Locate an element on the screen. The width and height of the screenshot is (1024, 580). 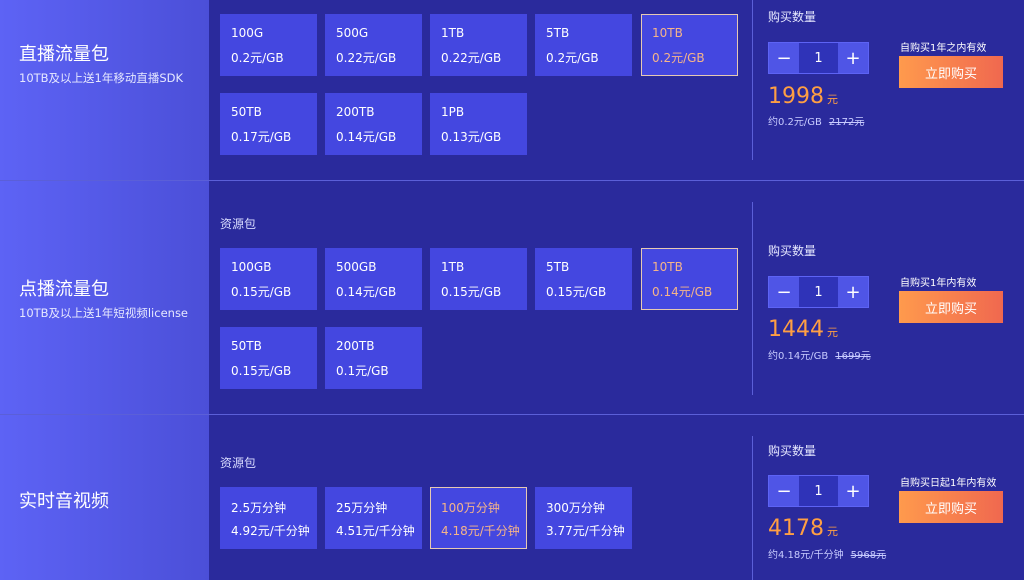
option-card-selected: 10TB 0.14元/GB is located at coordinates (689, 279).